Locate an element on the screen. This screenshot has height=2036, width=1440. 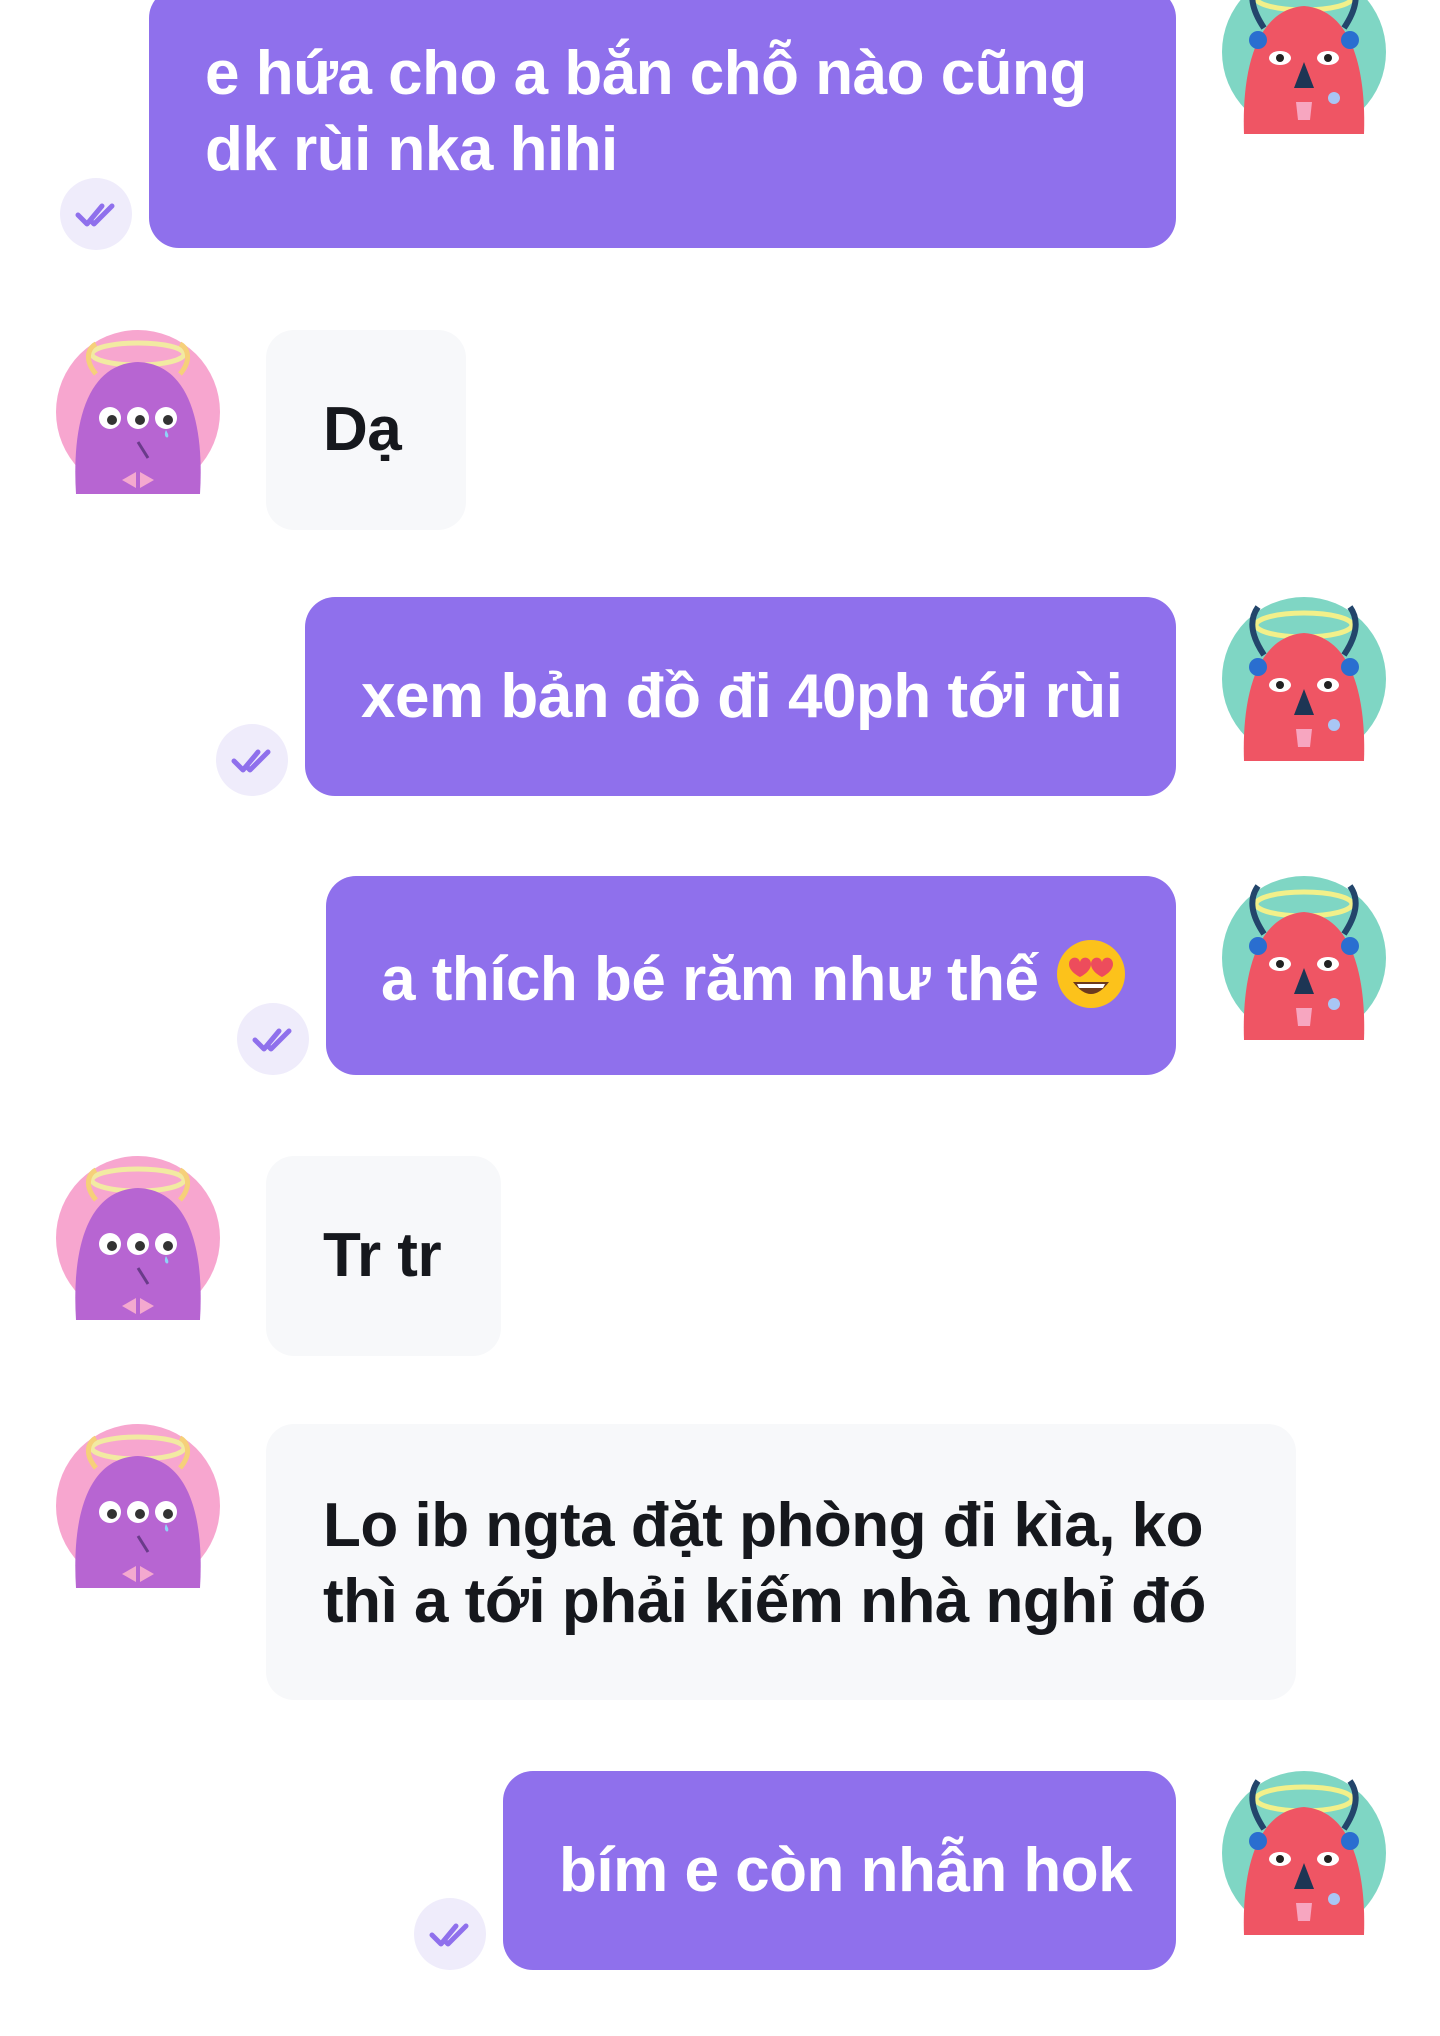
message-bubble-outgoing: bím e còn nhẫn hok is located at coordinates (839, 1870).